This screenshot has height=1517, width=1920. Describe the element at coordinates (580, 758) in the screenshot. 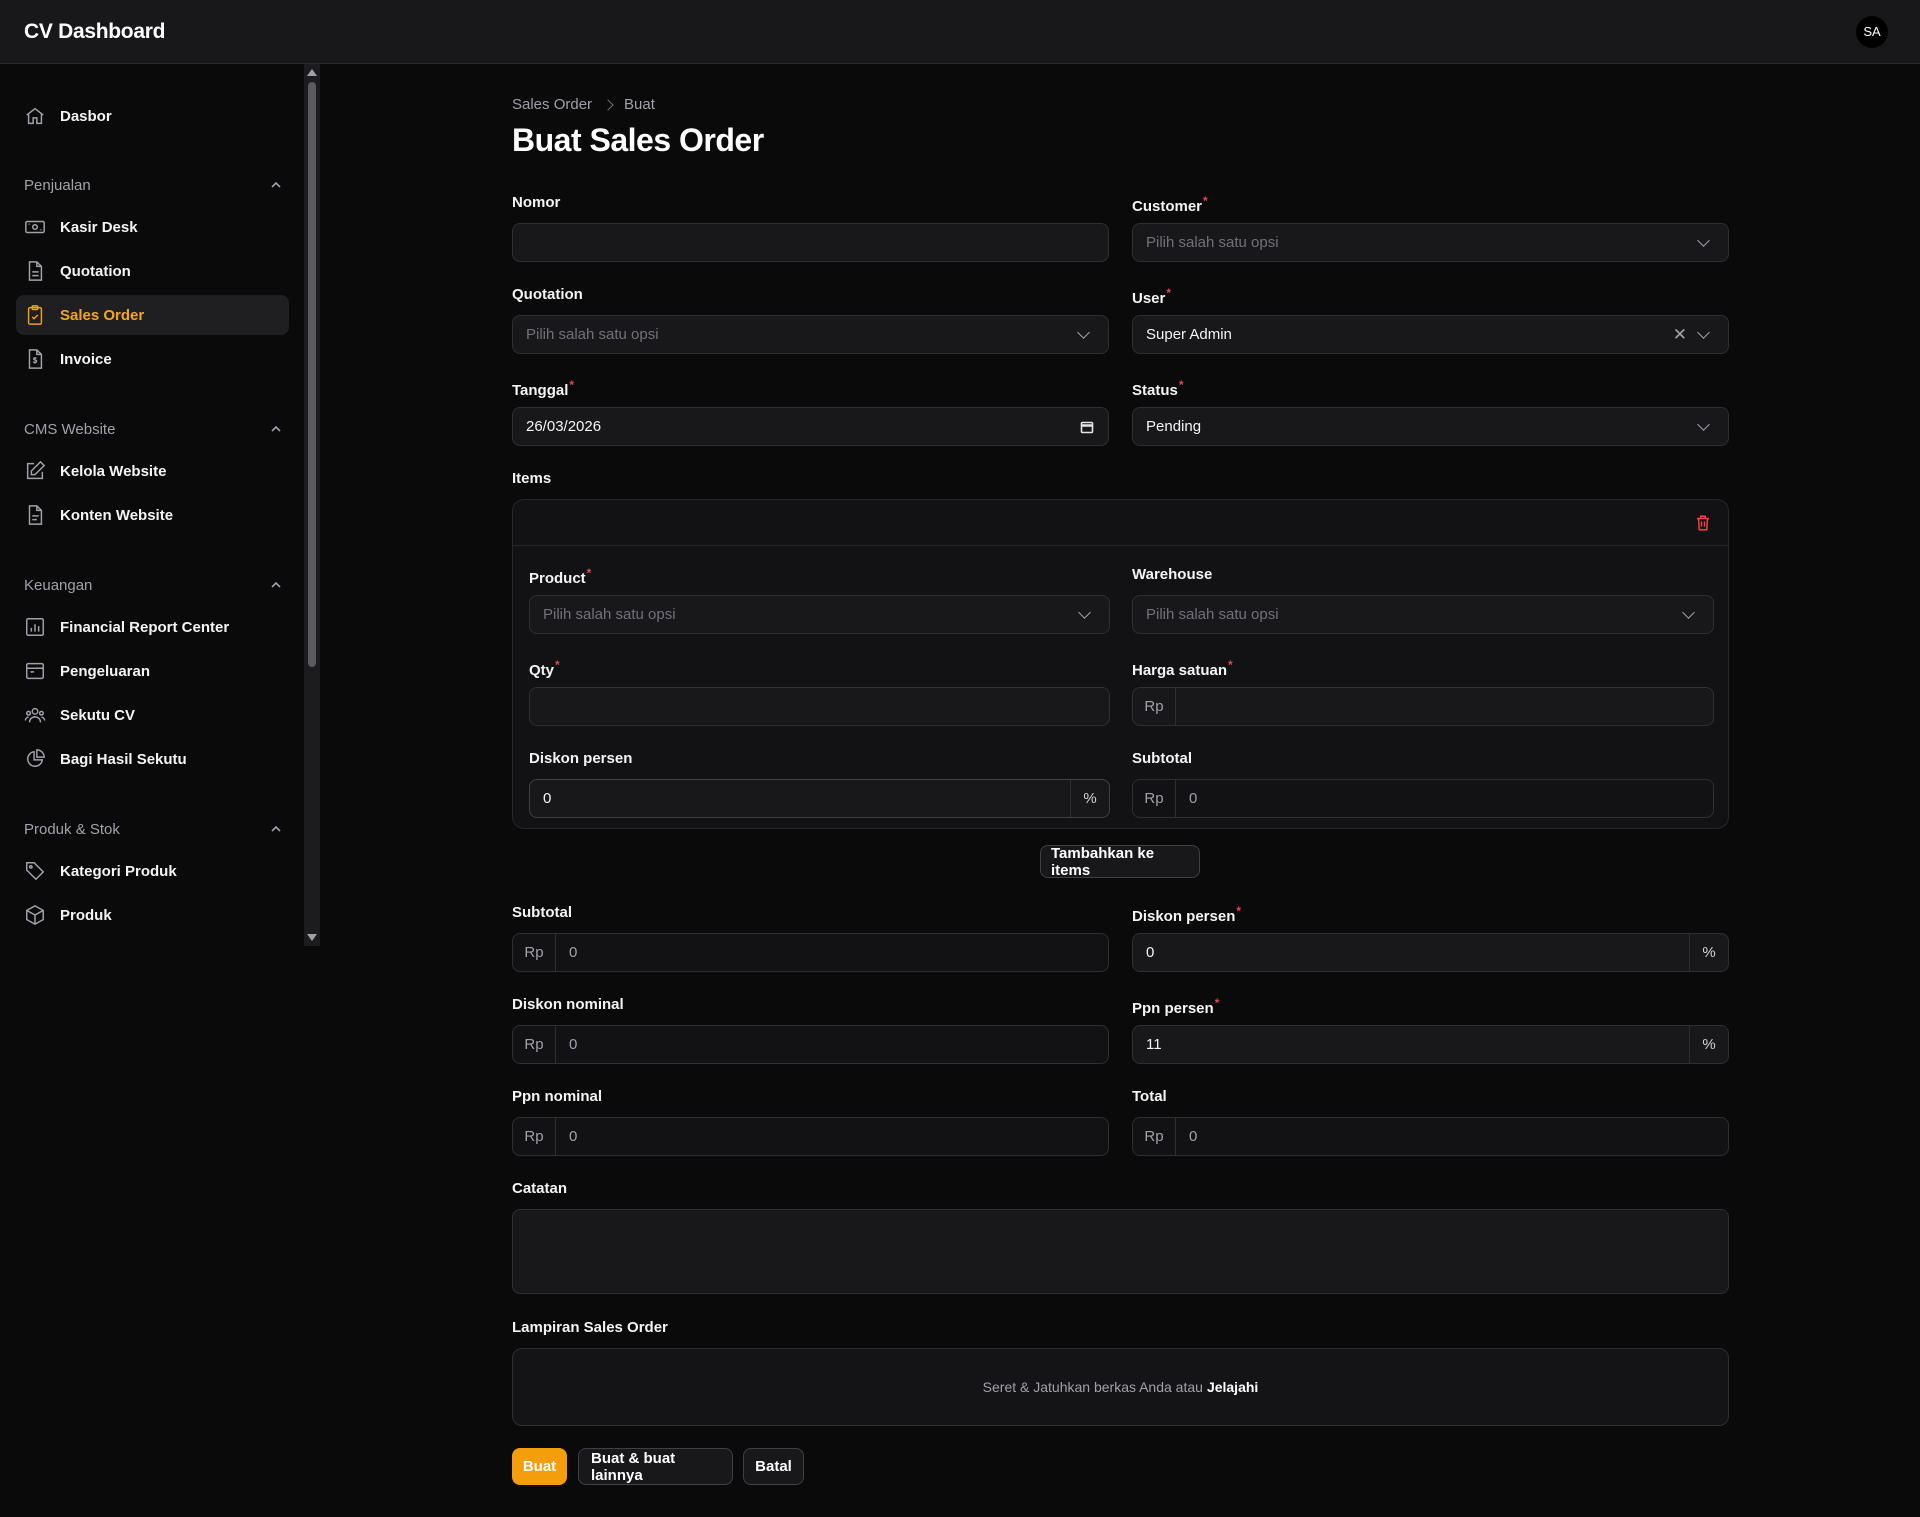

I see `item-diskon-persen-label: Diskon persen` at that location.